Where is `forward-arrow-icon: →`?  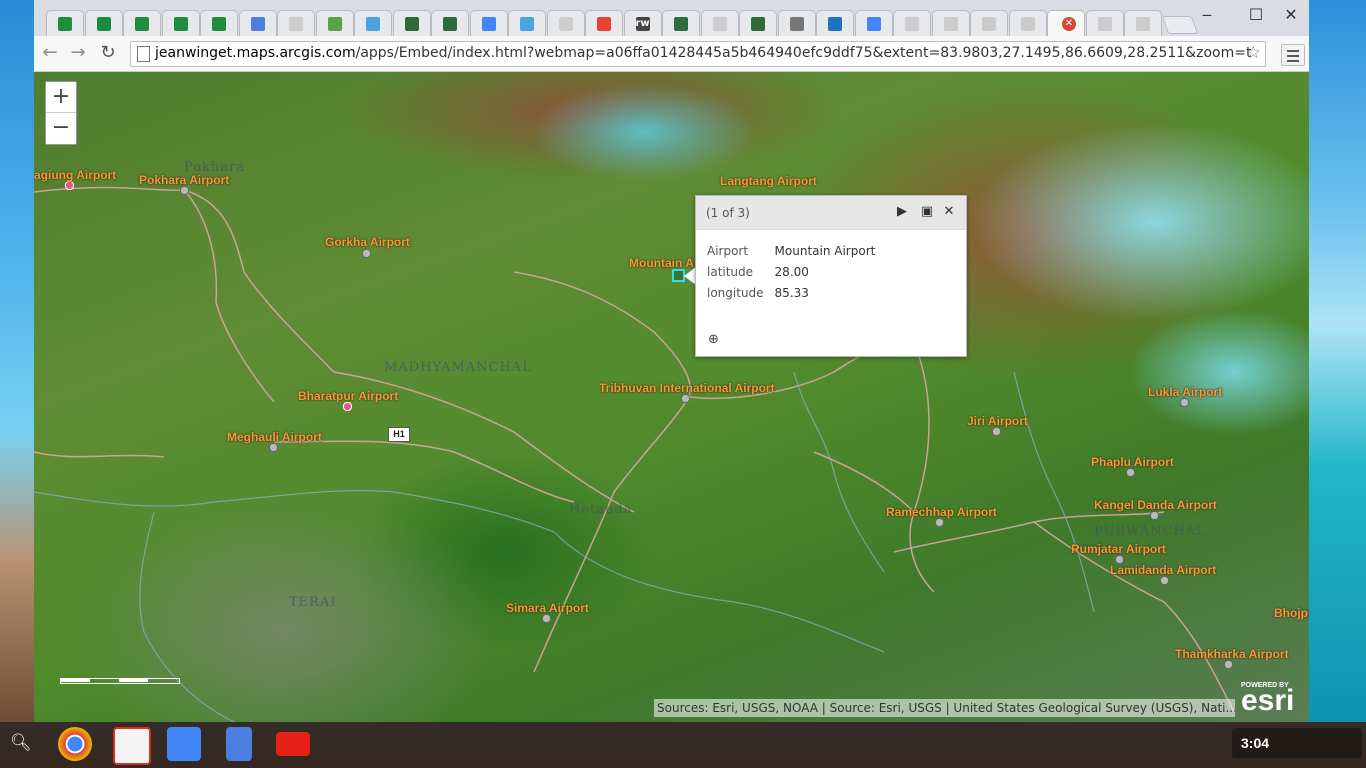
forward-arrow-icon: → is located at coordinates (78, 53).